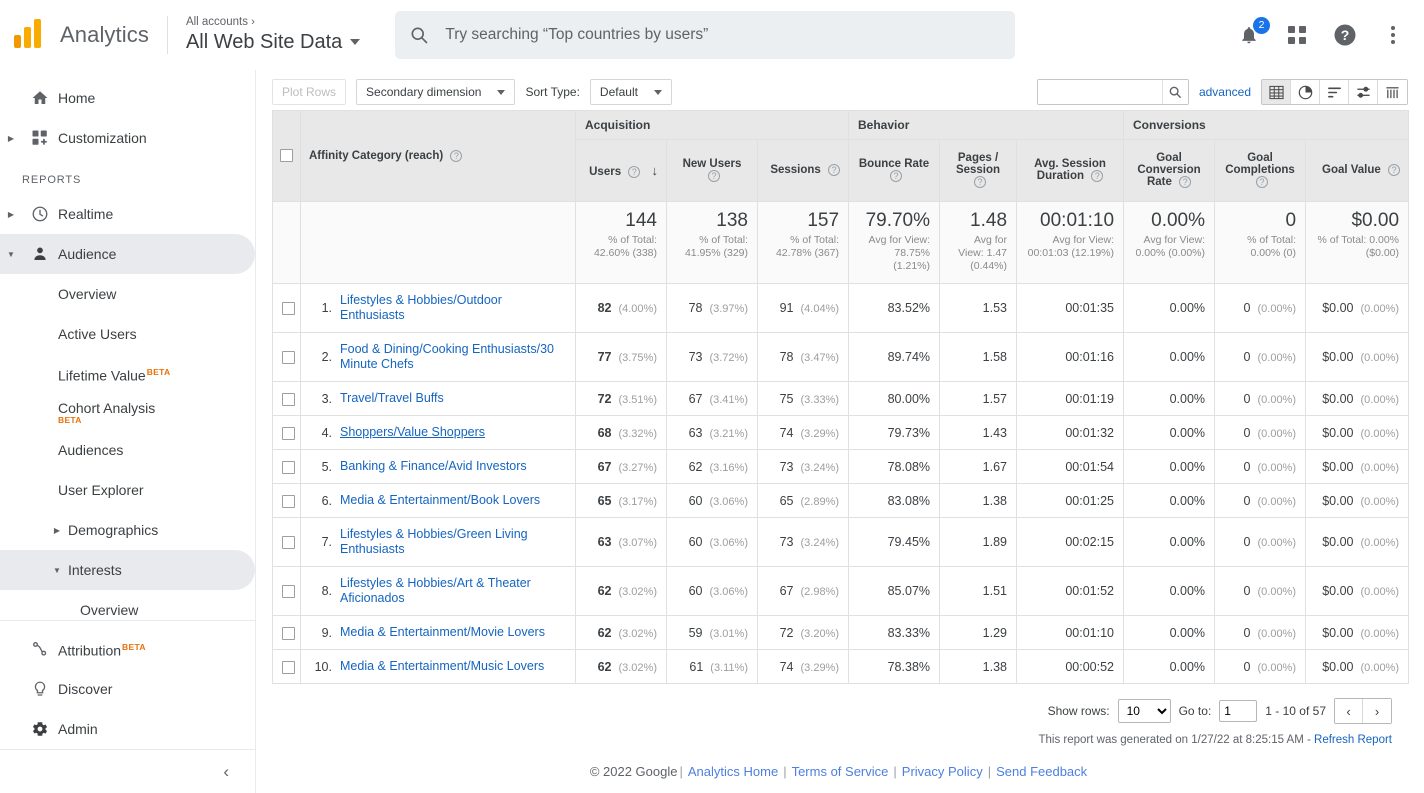 Image resolution: width=1424 pixels, height=793 pixels. I want to click on previous-page-button: ‹, so click(1349, 711).